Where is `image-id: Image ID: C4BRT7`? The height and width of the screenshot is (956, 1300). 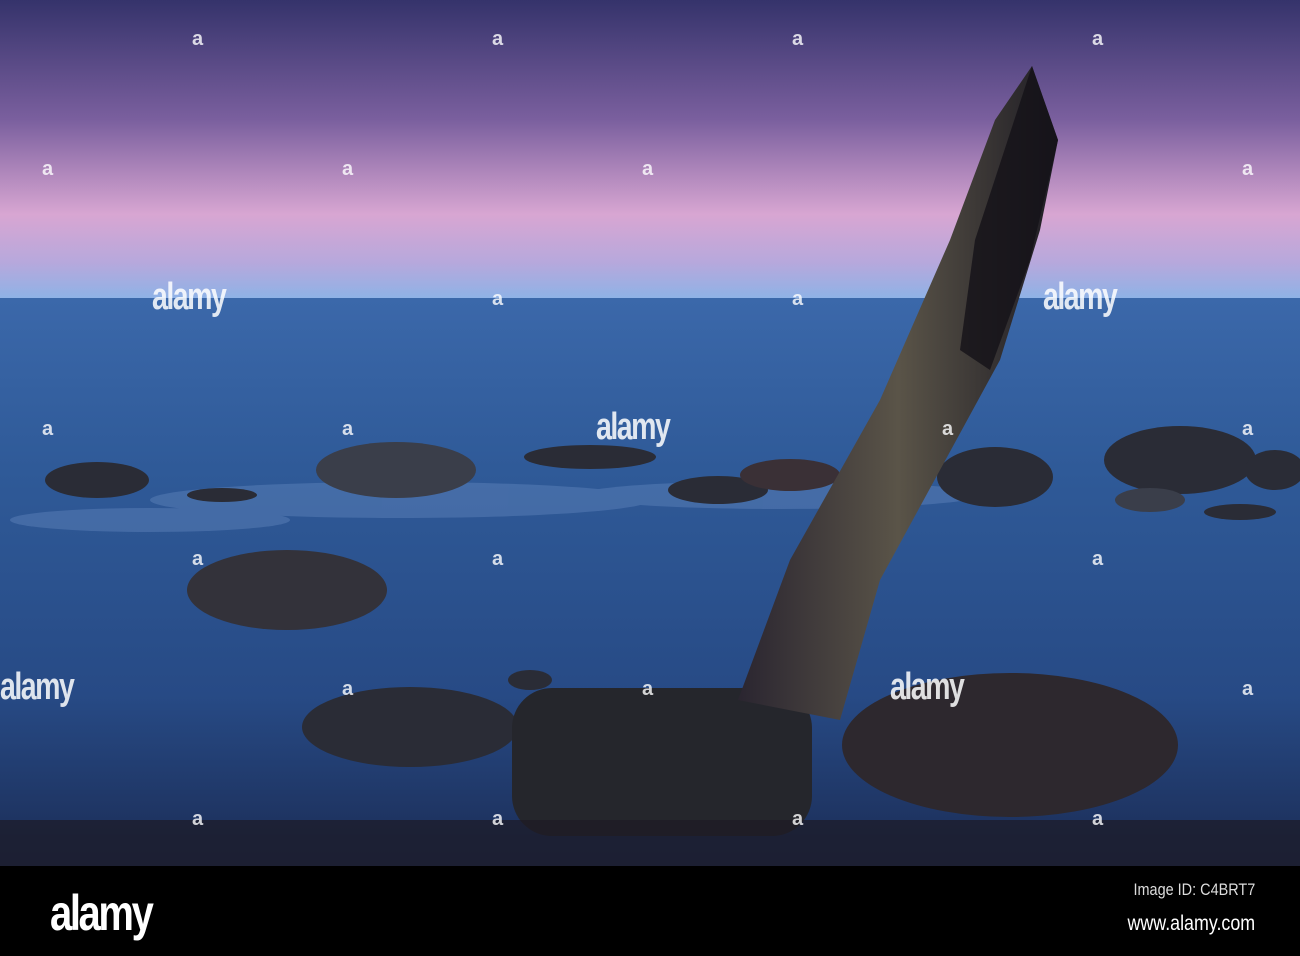 image-id: Image ID: C4BRT7 is located at coordinates (1194, 889).